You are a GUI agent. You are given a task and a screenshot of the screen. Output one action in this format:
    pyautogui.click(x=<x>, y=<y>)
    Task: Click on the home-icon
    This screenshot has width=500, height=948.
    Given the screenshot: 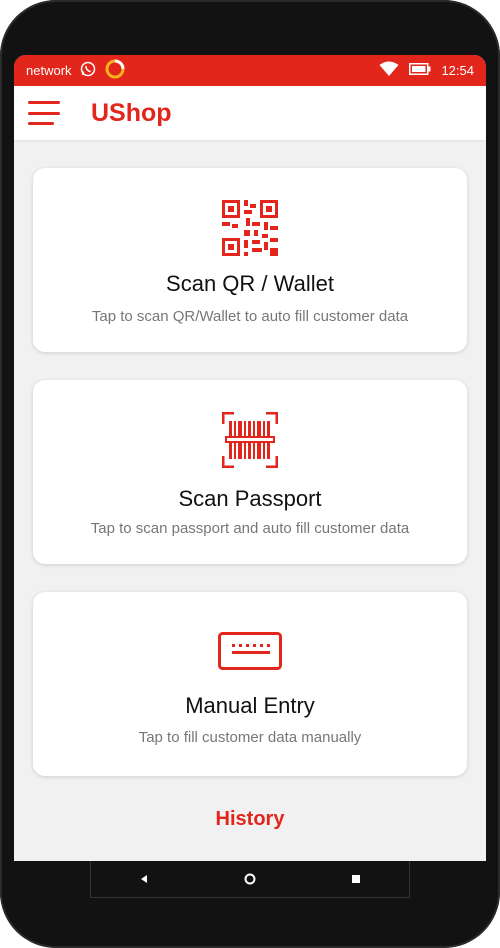 What is the action you would take?
    pyautogui.click(x=250, y=879)
    